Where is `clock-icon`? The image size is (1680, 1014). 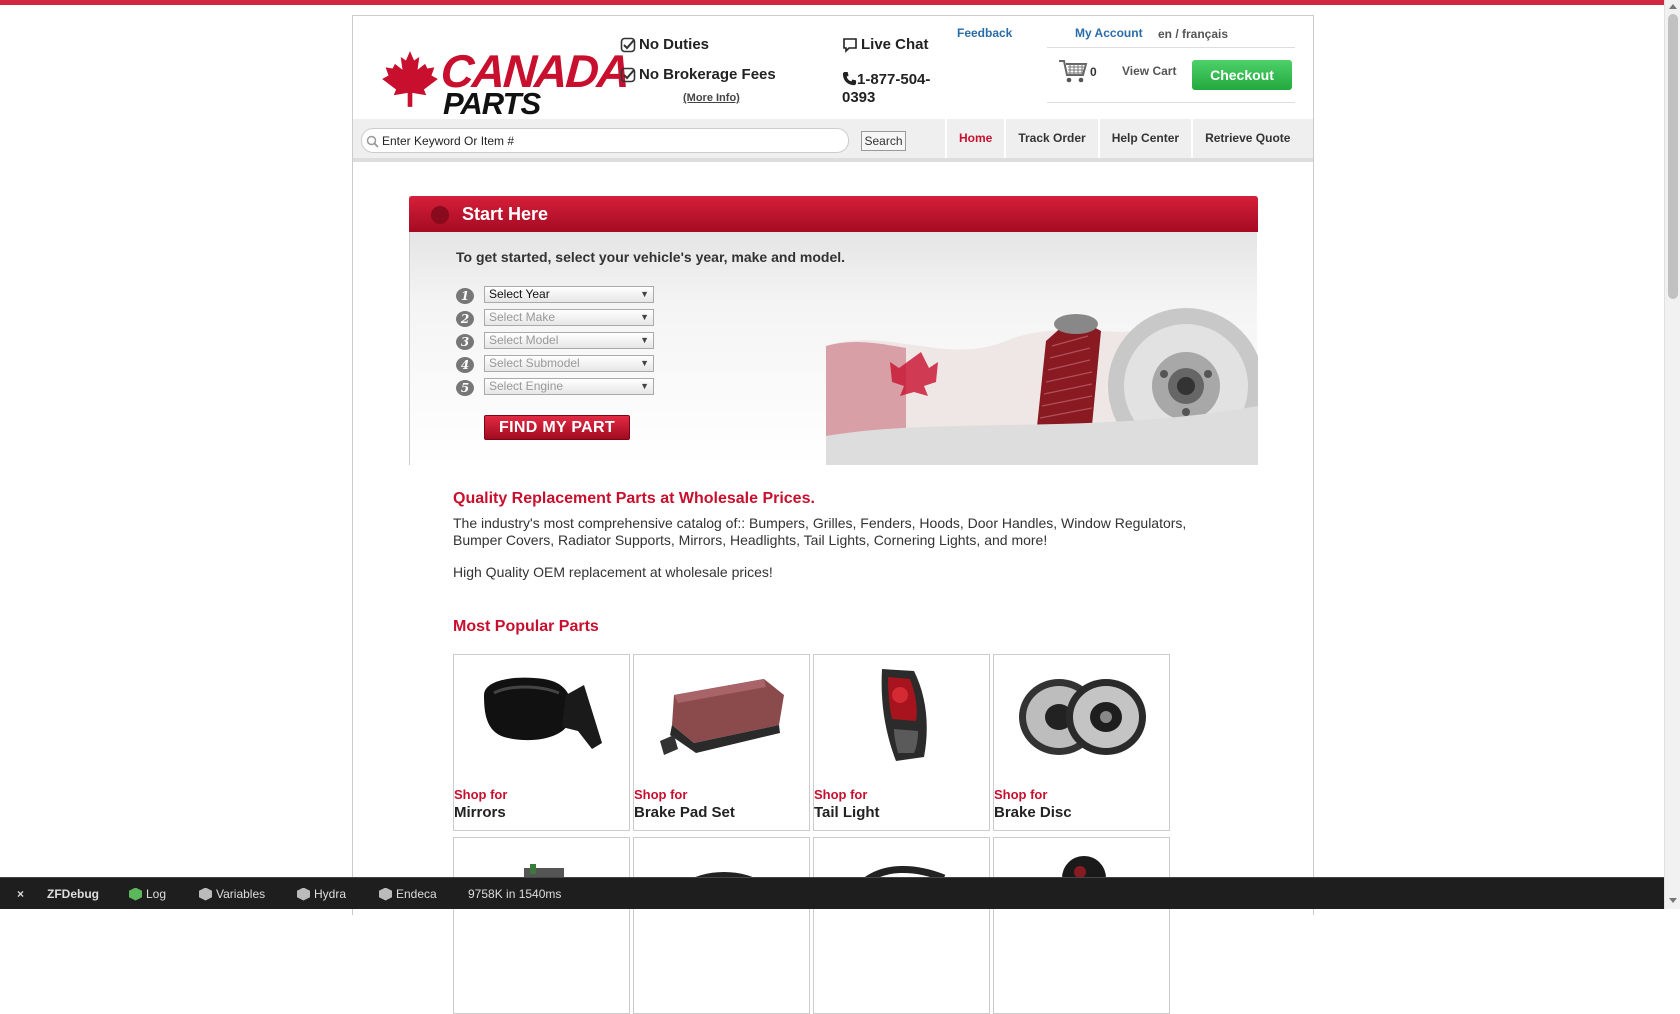 clock-icon is located at coordinates (440, 215).